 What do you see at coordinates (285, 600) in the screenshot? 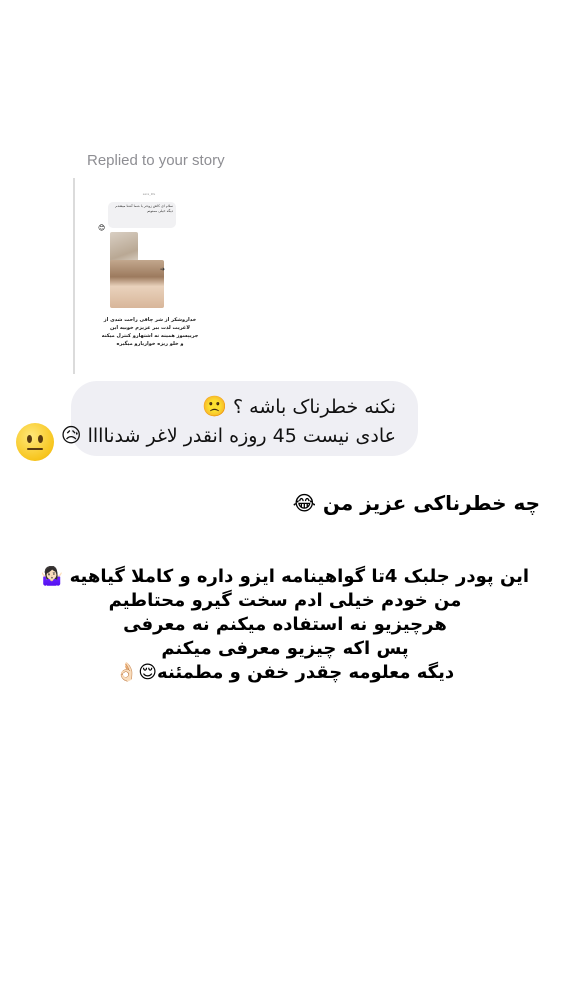
I see `body-line-2: من خودم خیلی ادم سخت گیرو محتاطیم` at bounding box center [285, 600].